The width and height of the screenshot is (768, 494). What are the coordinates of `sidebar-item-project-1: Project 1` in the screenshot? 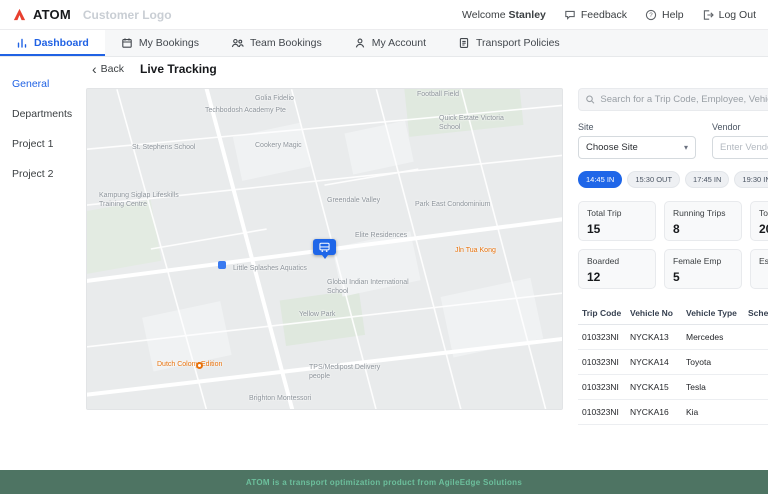 It's located at (42, 144).